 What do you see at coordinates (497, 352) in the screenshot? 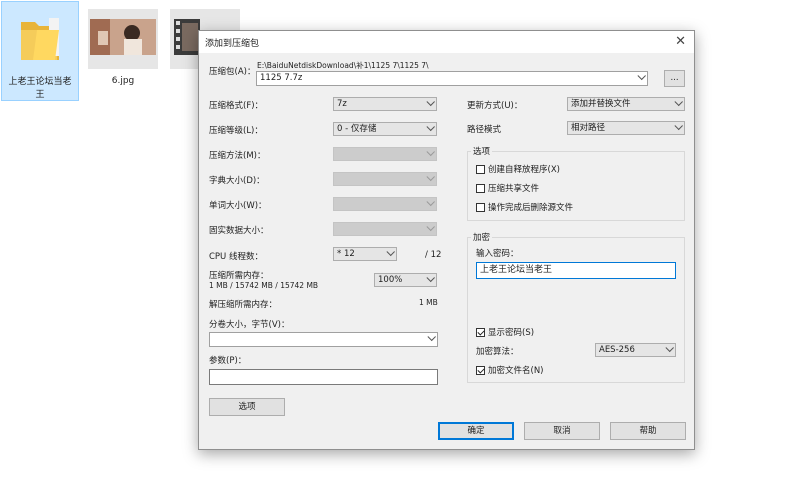
I see `enc-method-label: 加密算法：` at bounding box center [497, 352].